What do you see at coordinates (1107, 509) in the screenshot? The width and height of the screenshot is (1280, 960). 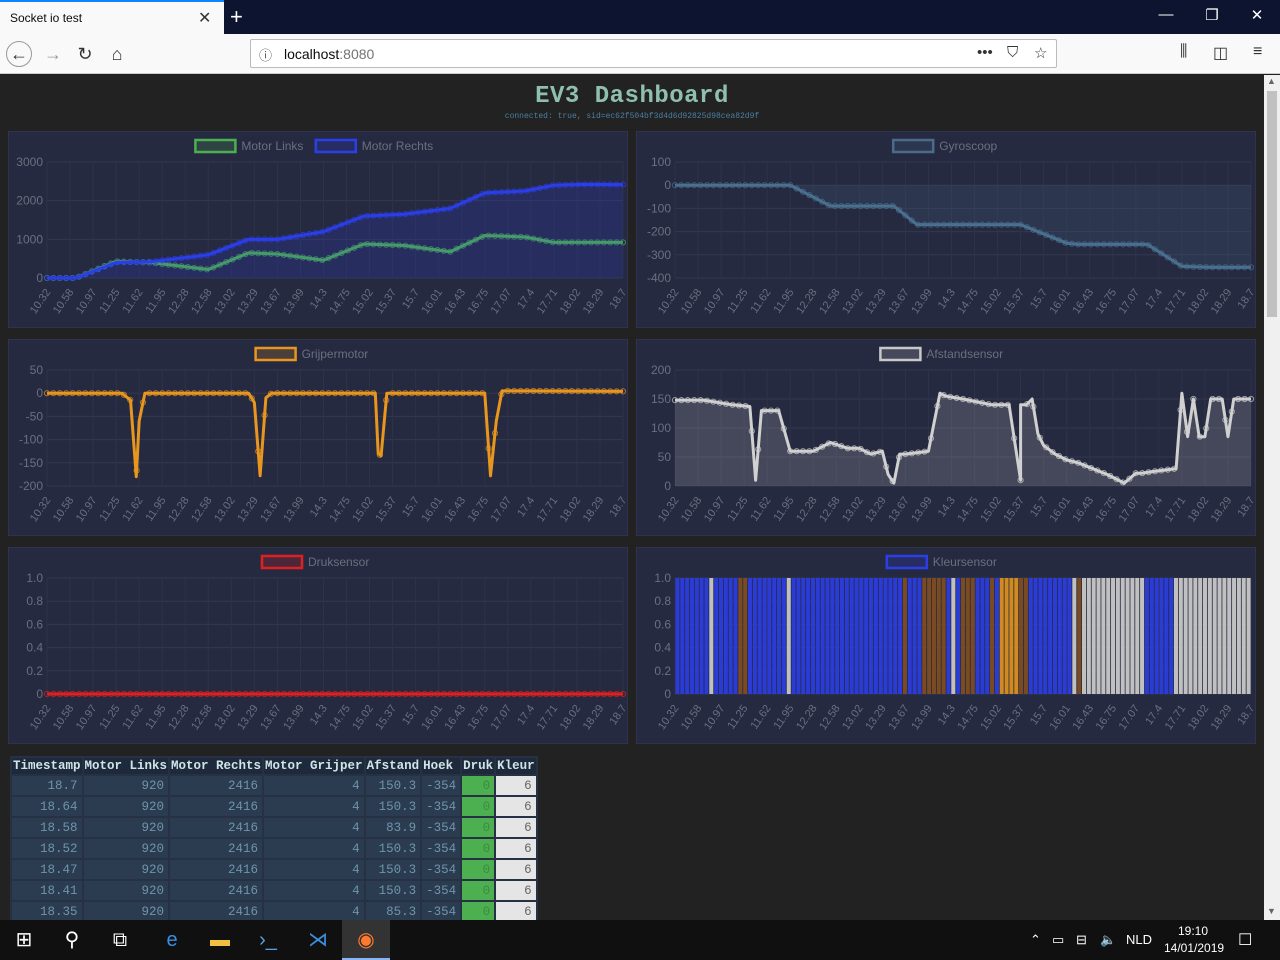 I see `x-tick-label: 16.75` at bounding box center [1107, 509].